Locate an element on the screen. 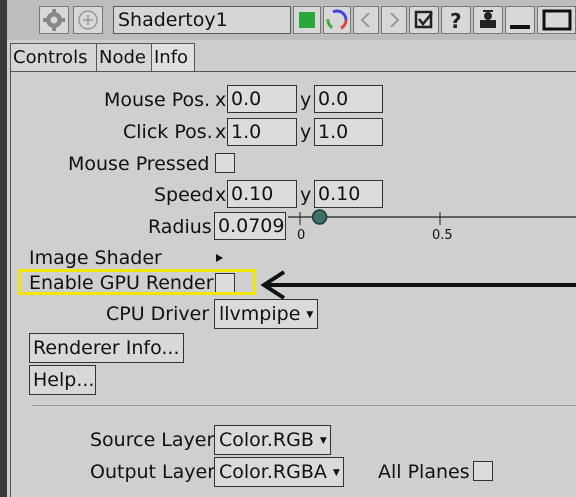 The width and height of the screenshot is (576, 497). slider-tick-label-0: 0 is located at coordinates (301, 235).